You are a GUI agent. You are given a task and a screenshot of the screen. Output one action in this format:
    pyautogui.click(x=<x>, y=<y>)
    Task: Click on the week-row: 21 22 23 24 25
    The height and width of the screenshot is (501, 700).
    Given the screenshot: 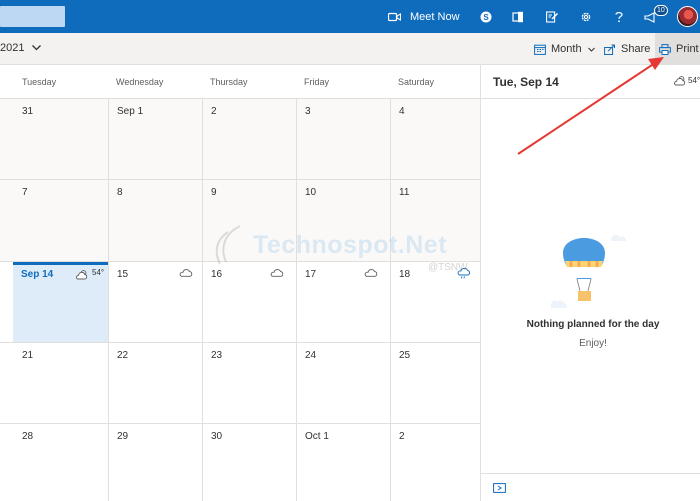 What is the action you would take?
    pyautogui.click(x=240, y=382)
    